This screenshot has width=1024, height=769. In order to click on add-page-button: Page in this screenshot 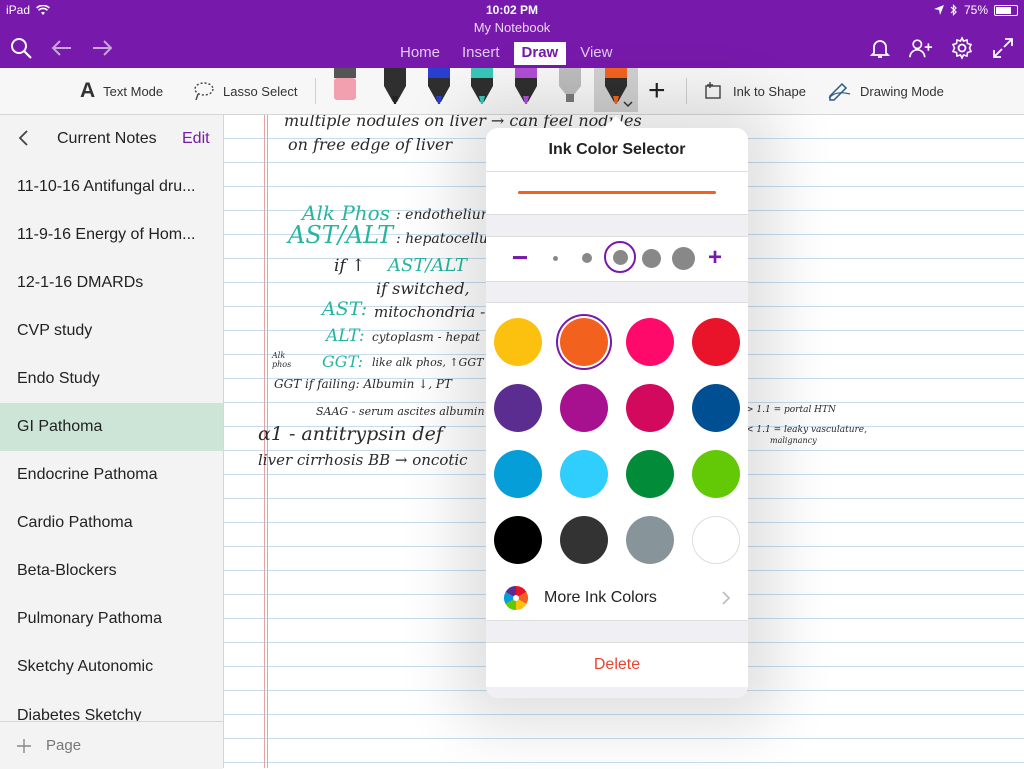, I will do `click(111, 745)`.